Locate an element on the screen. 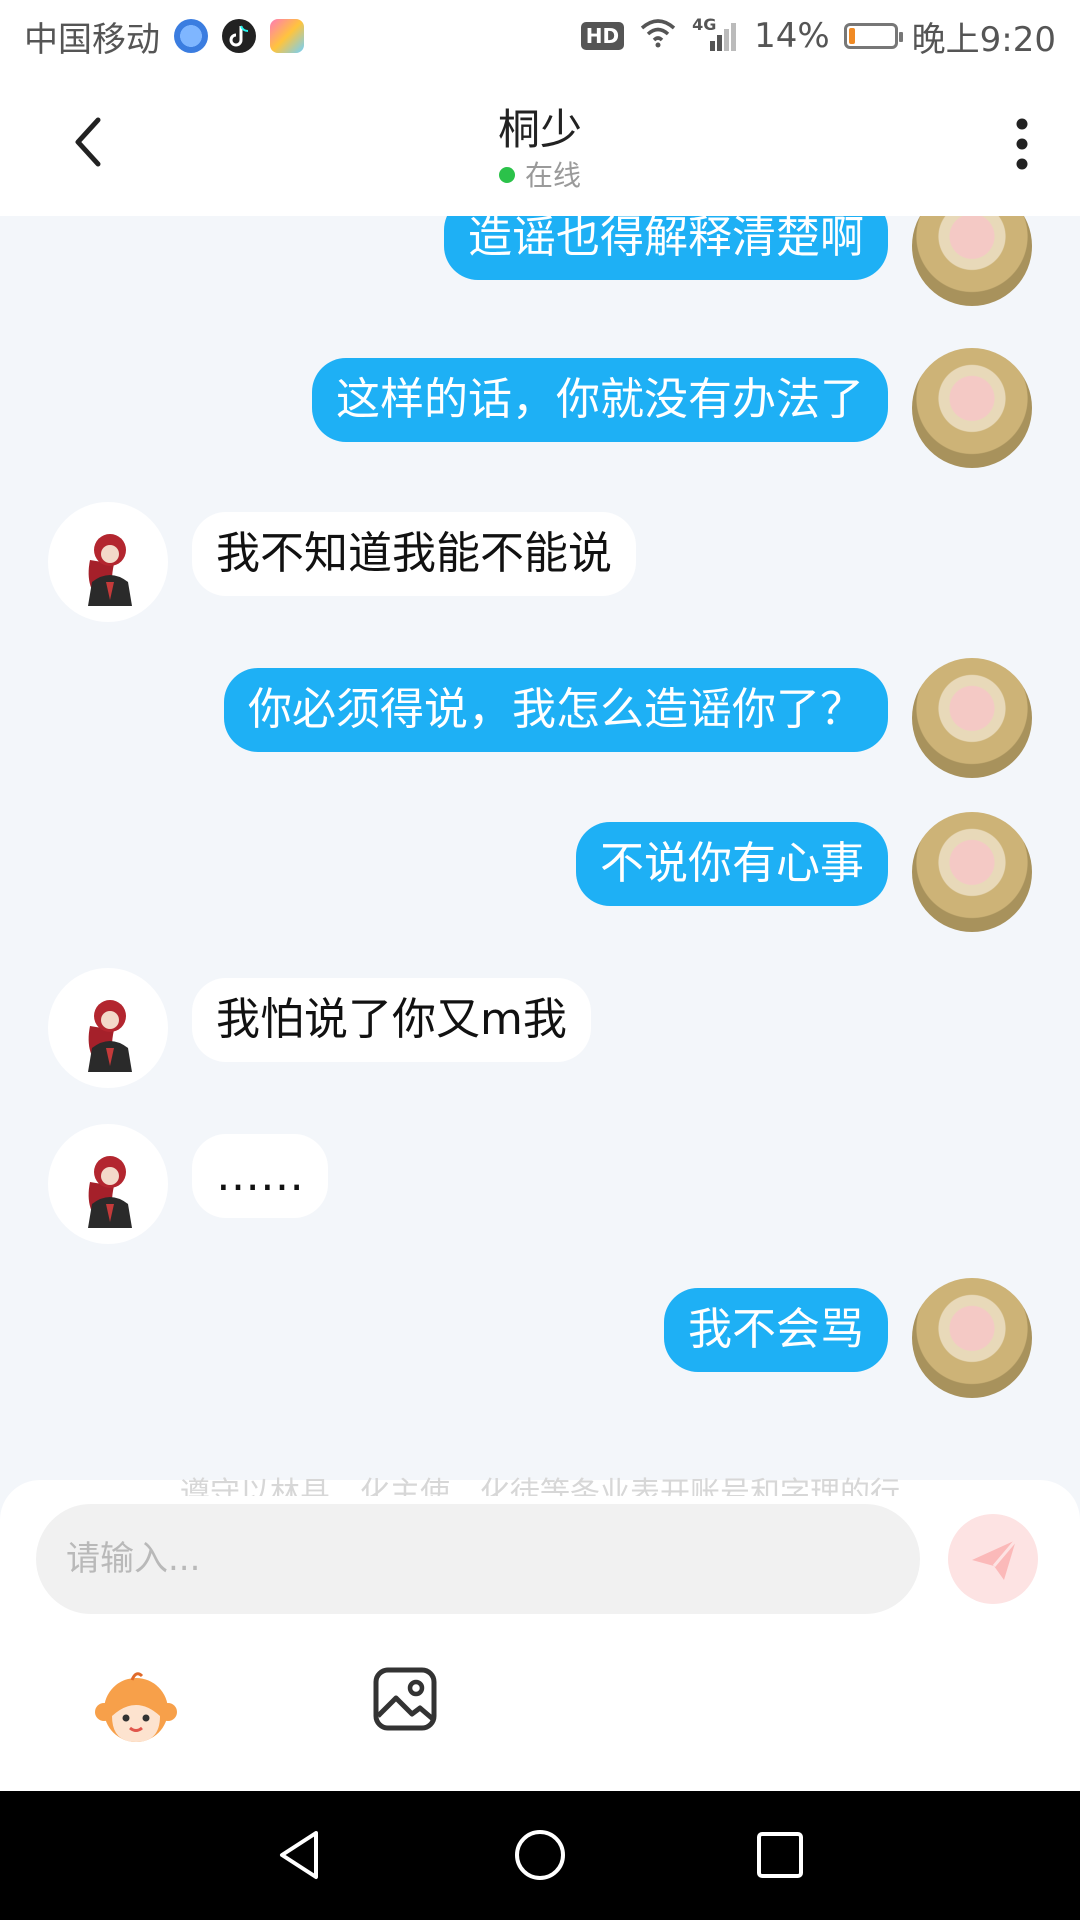 This screenshot has height=1920, width=1080. nav-home-button is located at coordinates (540, 1855).